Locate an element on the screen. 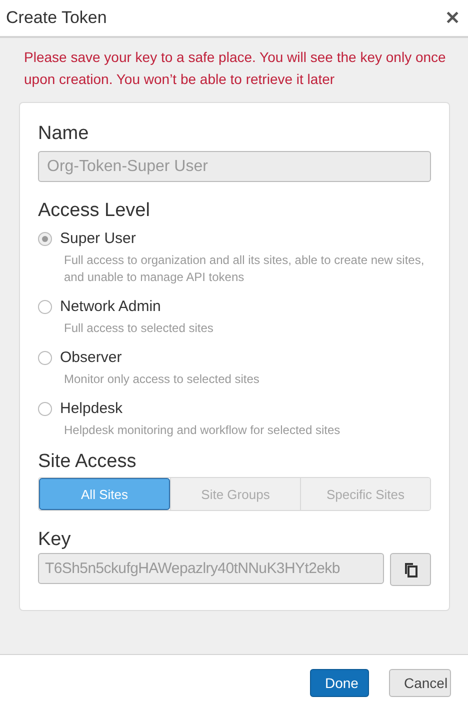  segment-tab: Specific Sites is located at coordinates (365, 494).